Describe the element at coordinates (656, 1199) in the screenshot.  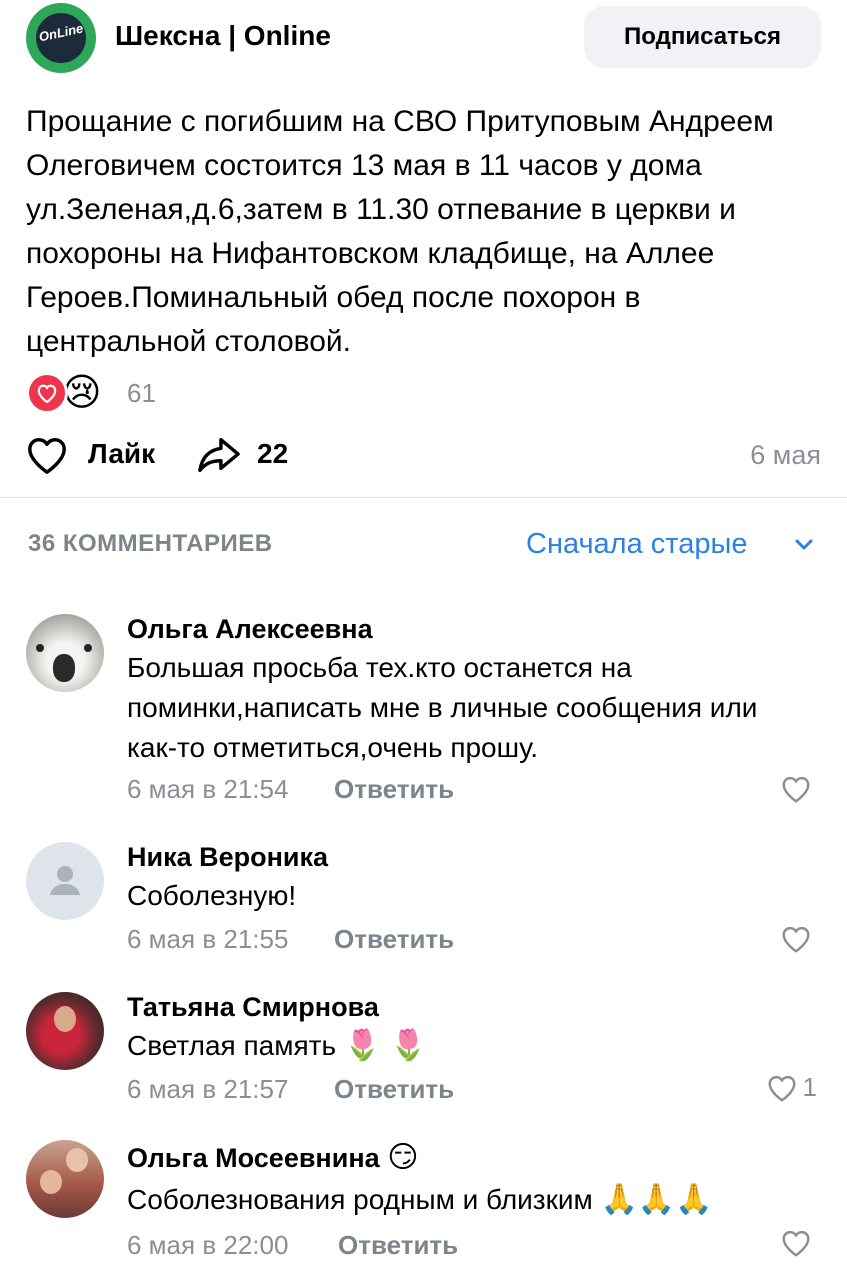
I see `folded-hands-emoji-icon: 🙏🙏🙏` at that location.